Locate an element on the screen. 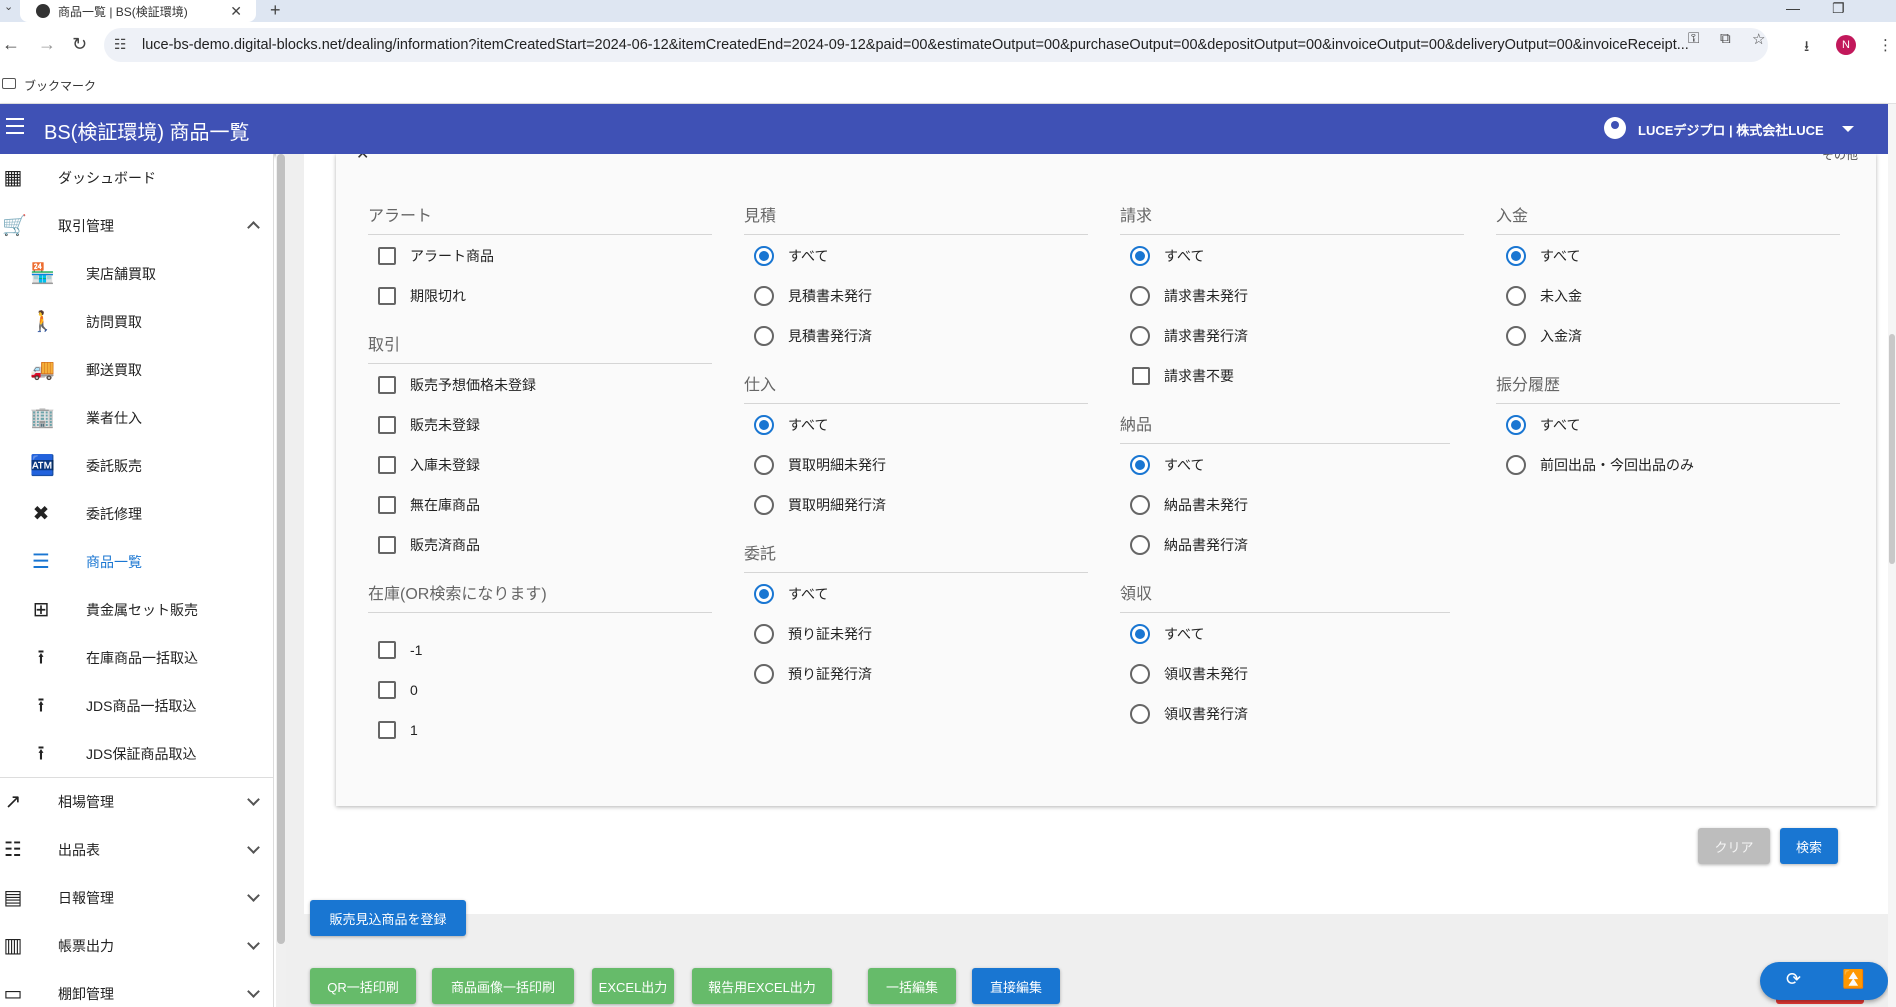 This screenshot has width=1896, height=1007. checkbox-stock-1: 1 is located at coordinates (398, 730).